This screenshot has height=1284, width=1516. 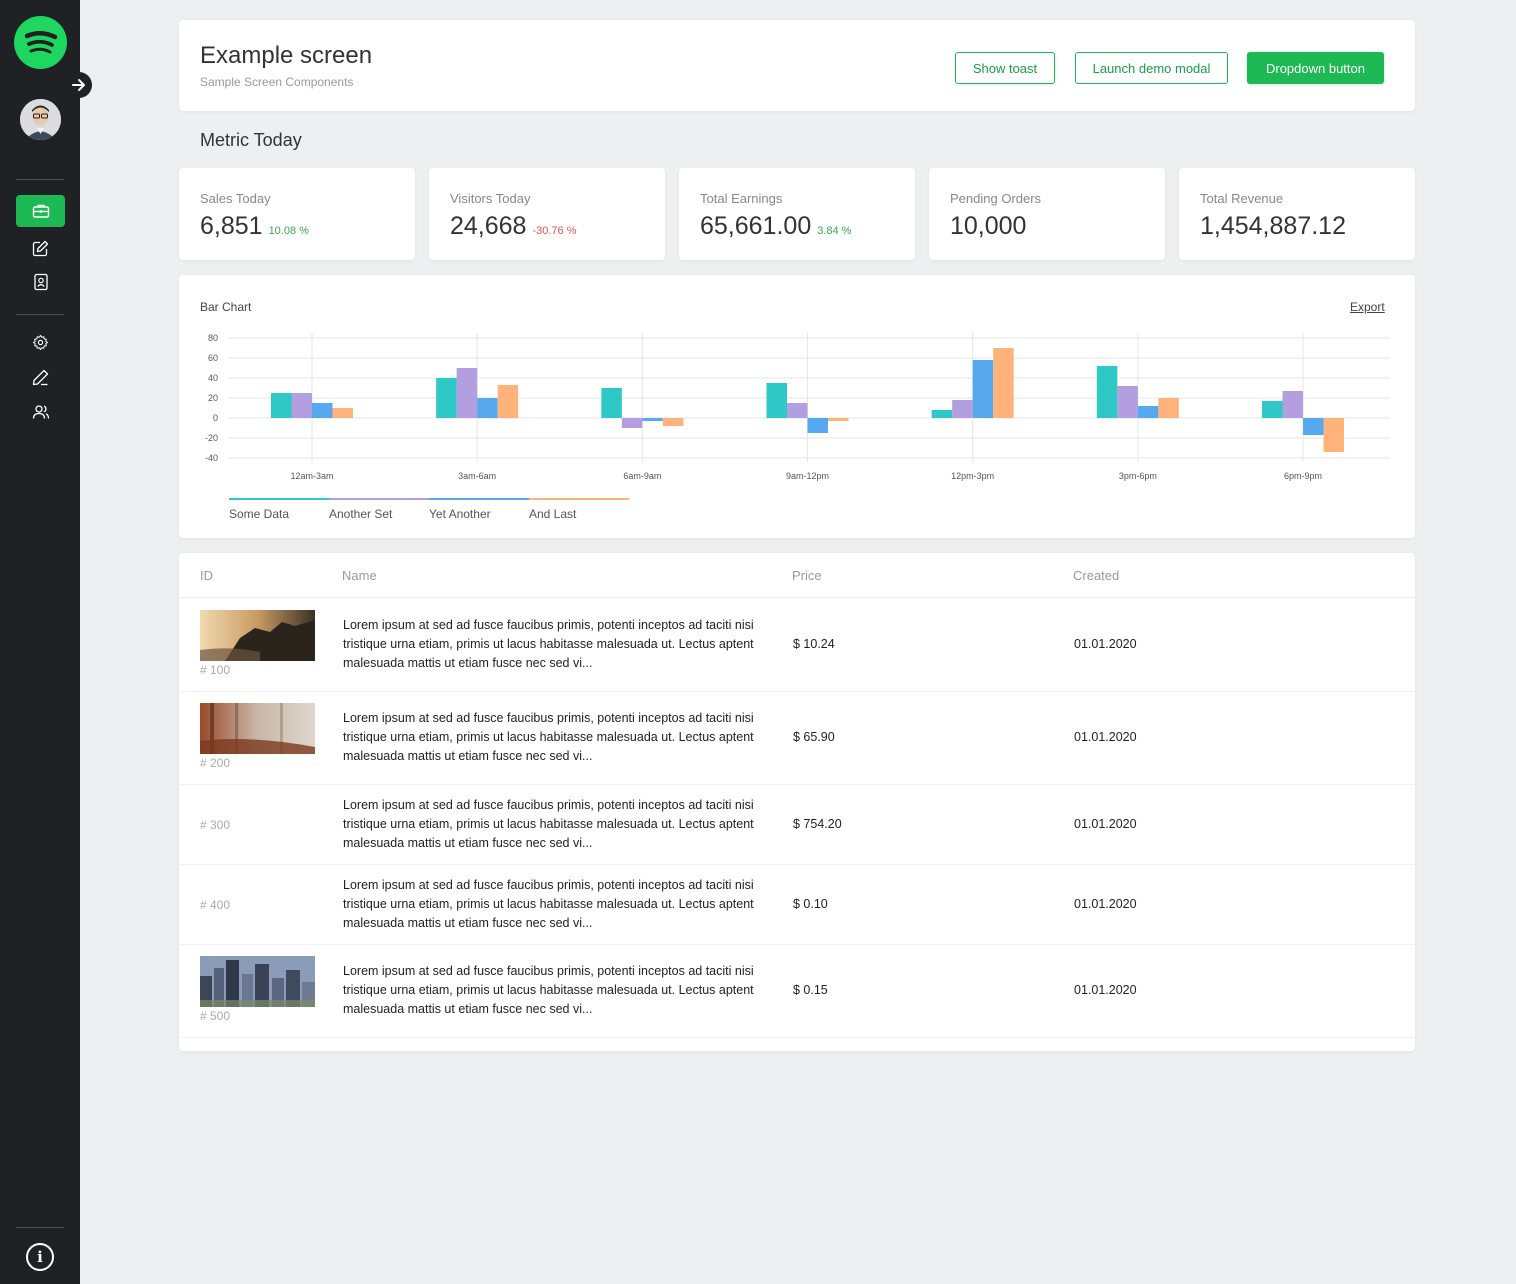 I want to click on metric-value: 10,000, so click(x=988, y=226).